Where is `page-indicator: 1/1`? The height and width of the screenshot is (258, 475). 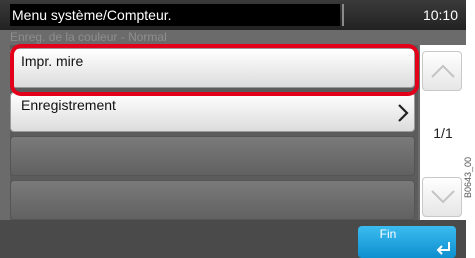
page-indicator: 1/1 is located at coordinates (443, 133).